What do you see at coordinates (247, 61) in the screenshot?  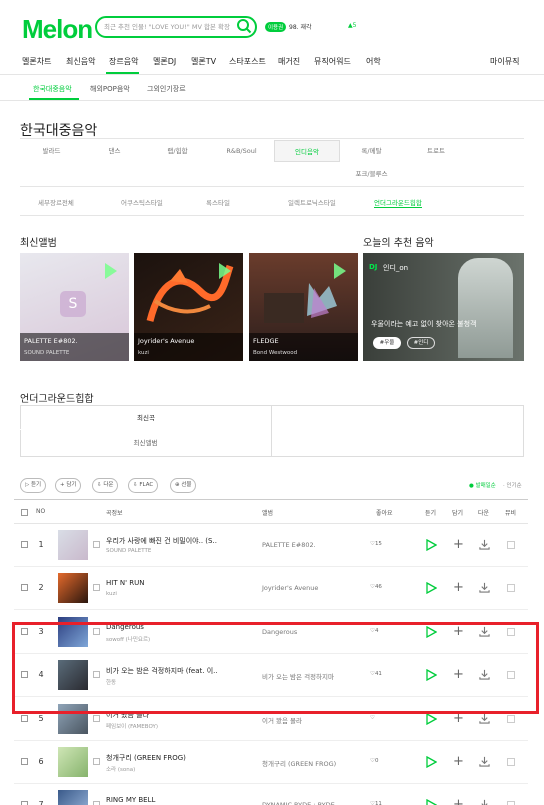 I see `gnb-starpost: 스타포스트` at bounding box center [247, 61].